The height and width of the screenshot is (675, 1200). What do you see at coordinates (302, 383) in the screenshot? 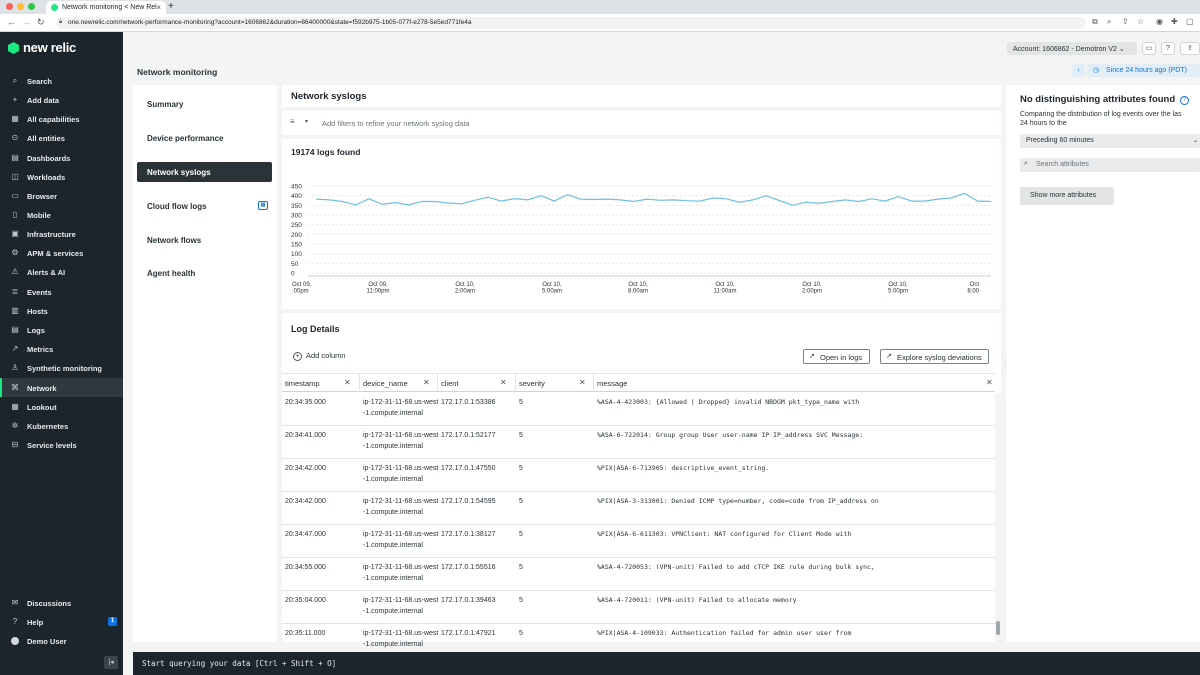
I see `column-header-timestamp: timestamp` at bounding box center [302, 383].